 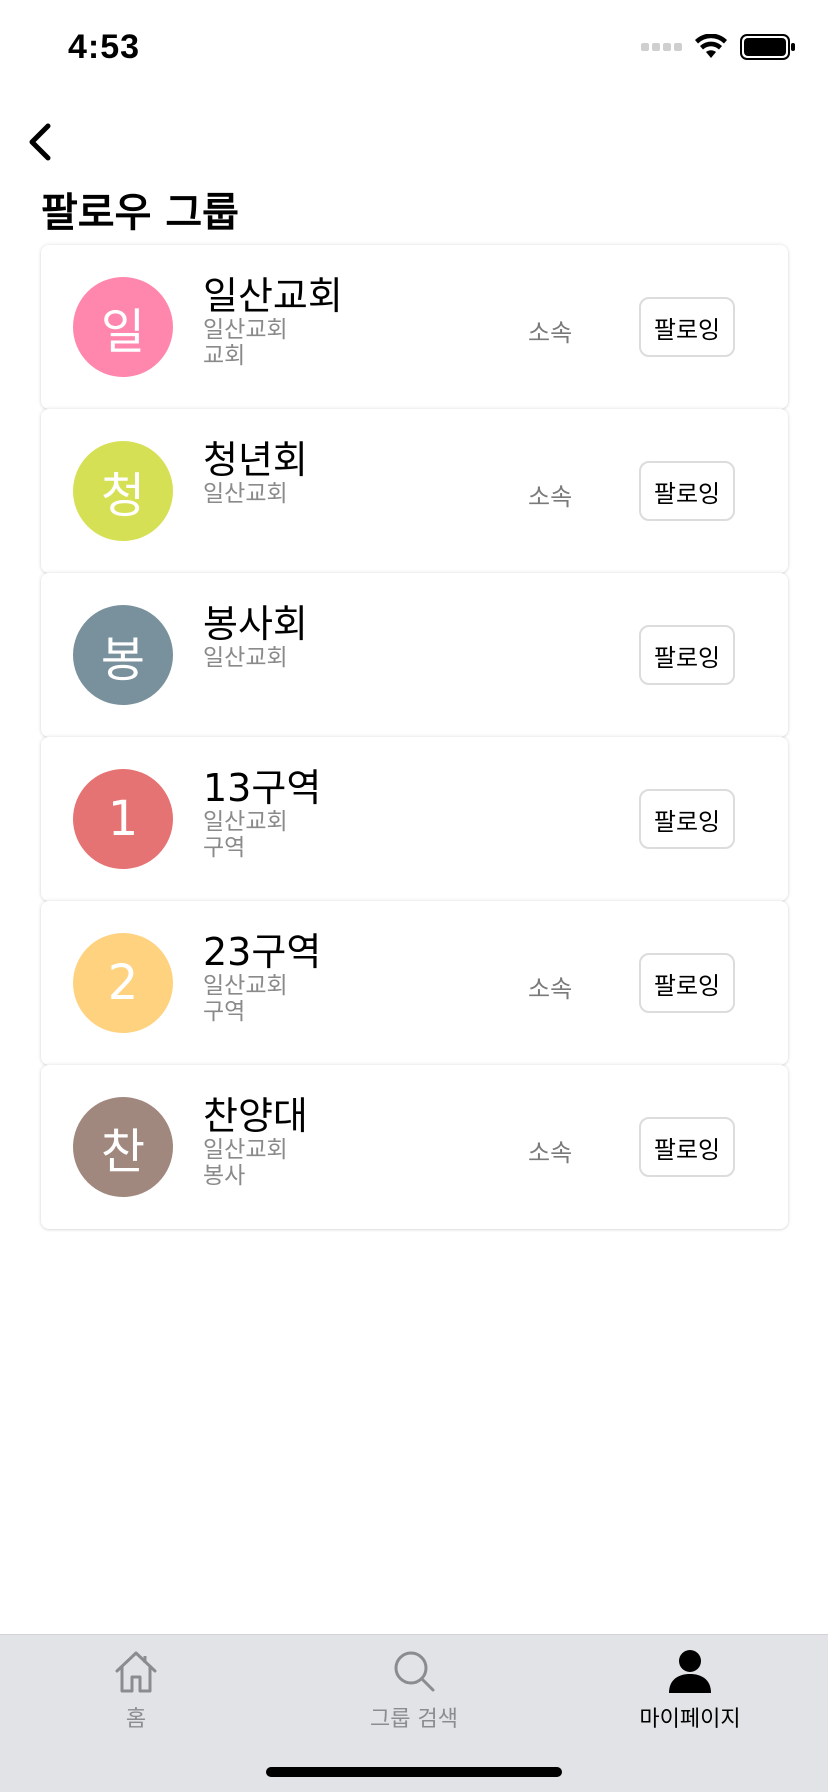 What do you see at coordinates (273, 296) in the screenshot?
I see `group-name: 일산교회` at bounding box center [273, 296].